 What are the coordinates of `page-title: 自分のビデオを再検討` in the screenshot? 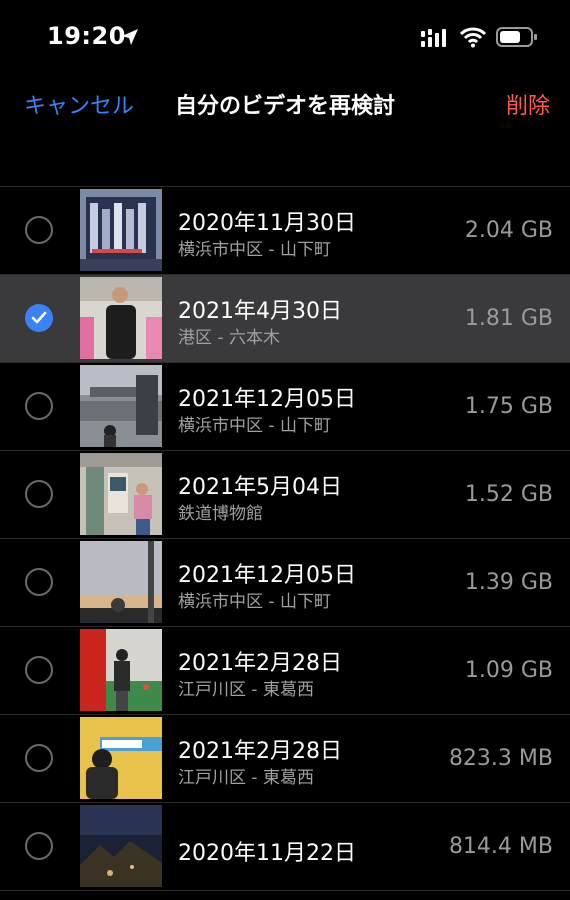 It's located at (284, 106).